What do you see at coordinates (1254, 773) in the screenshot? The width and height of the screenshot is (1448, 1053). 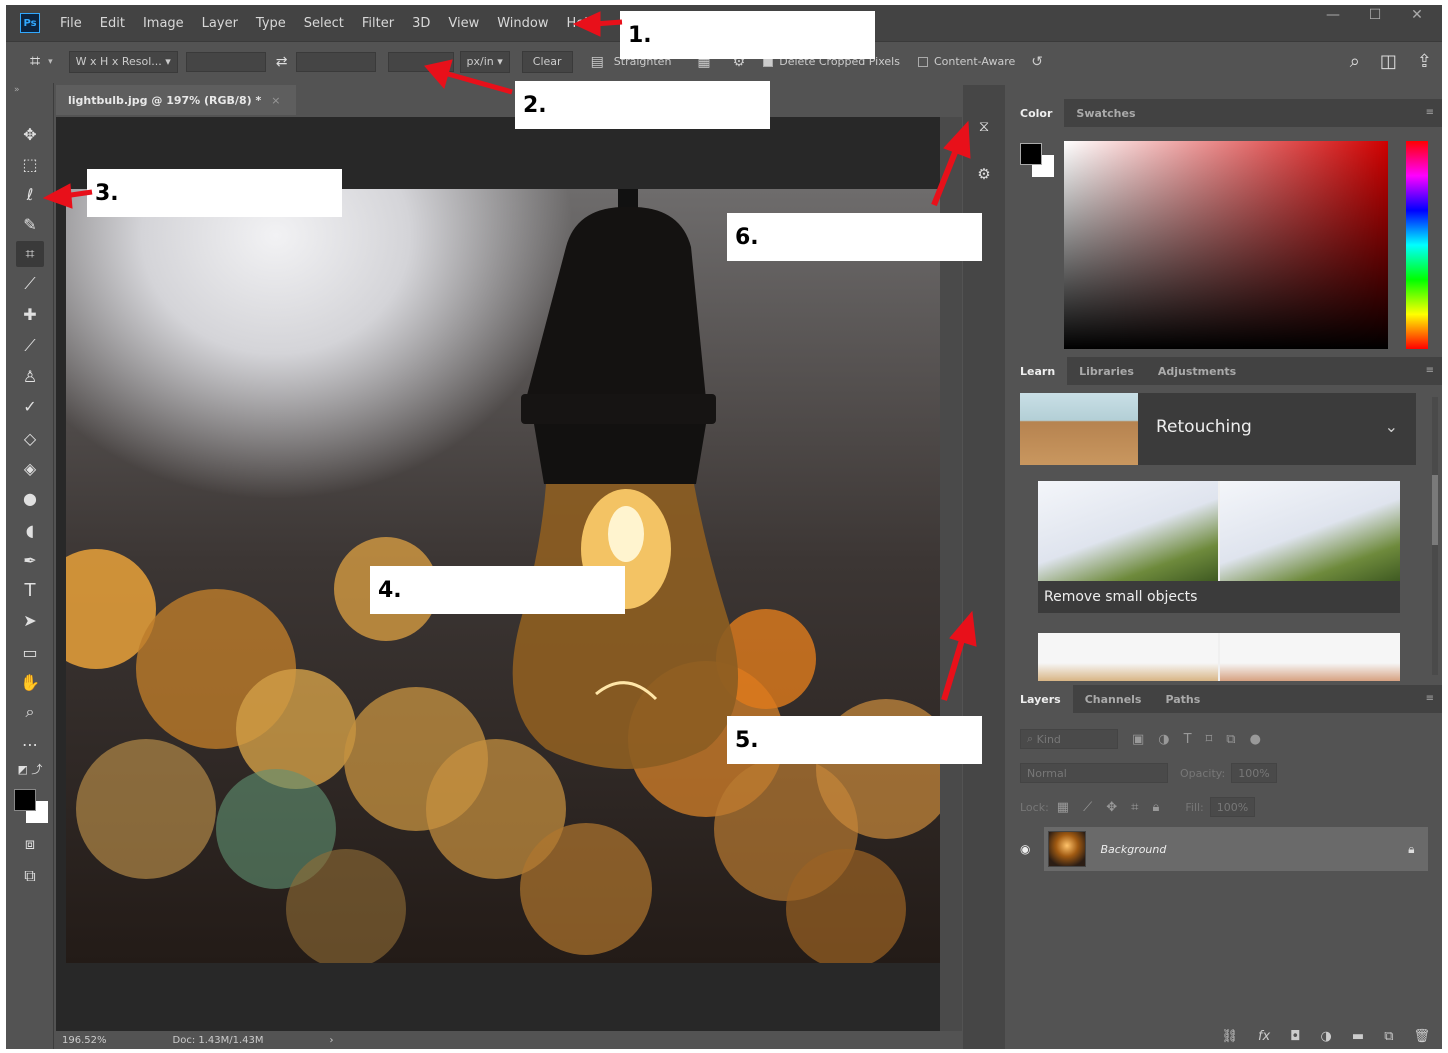 I see `opacity-input: 100%` at bounding box center [1254, 773].